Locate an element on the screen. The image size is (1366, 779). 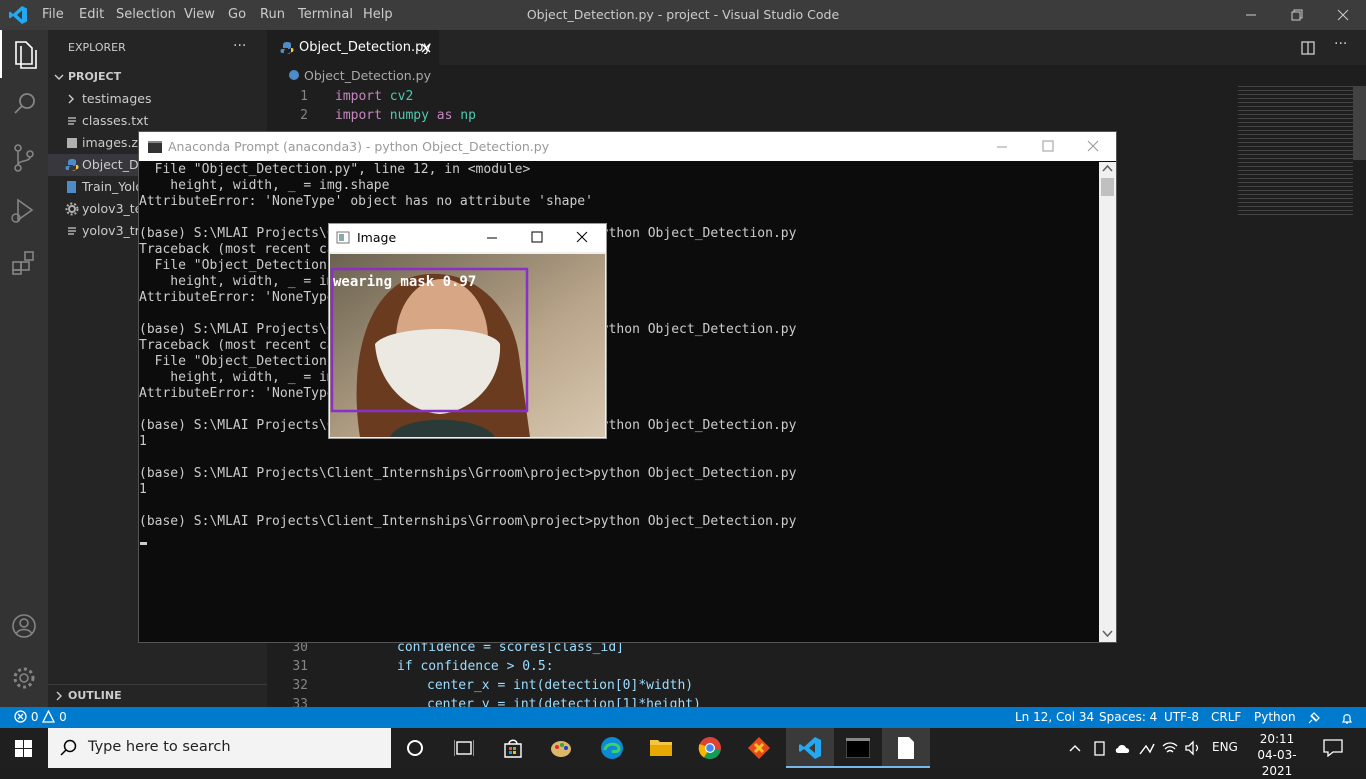
search-activity is located at coordinates (24, 104).